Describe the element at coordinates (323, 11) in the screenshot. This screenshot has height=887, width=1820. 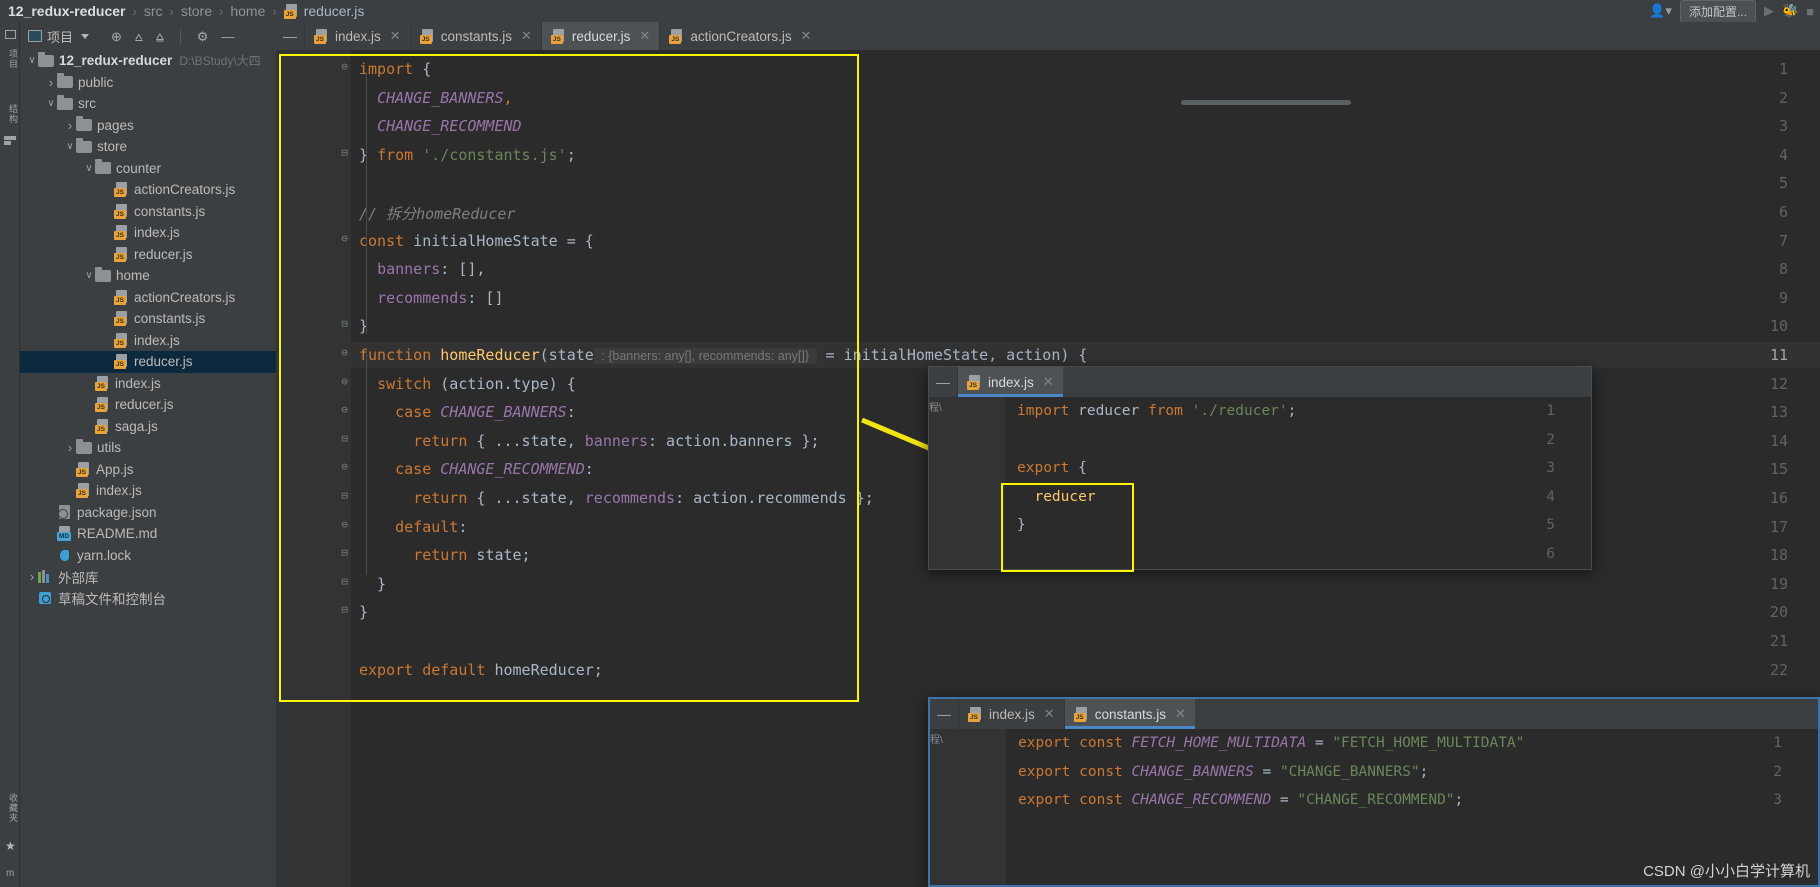
I see `breadcrumb-item: reducer.js` at that location.